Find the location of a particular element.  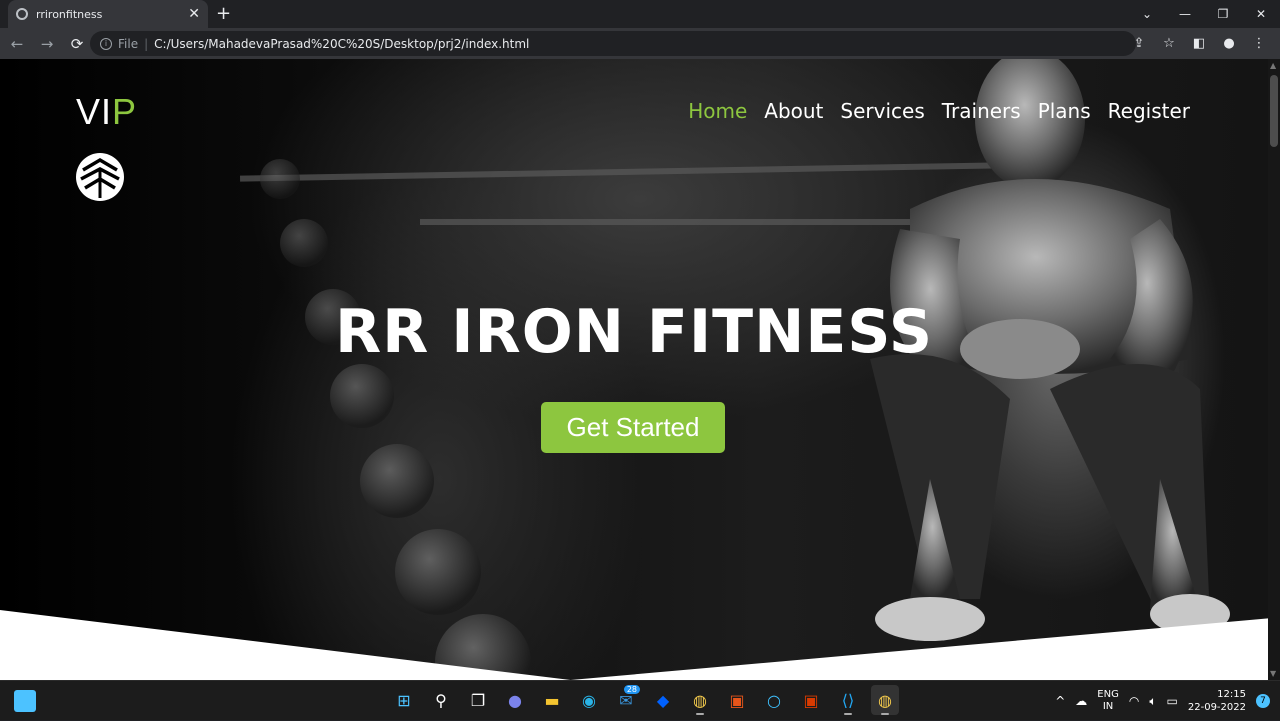

scrollbar-thumb is located at coordinates (1274, 111).